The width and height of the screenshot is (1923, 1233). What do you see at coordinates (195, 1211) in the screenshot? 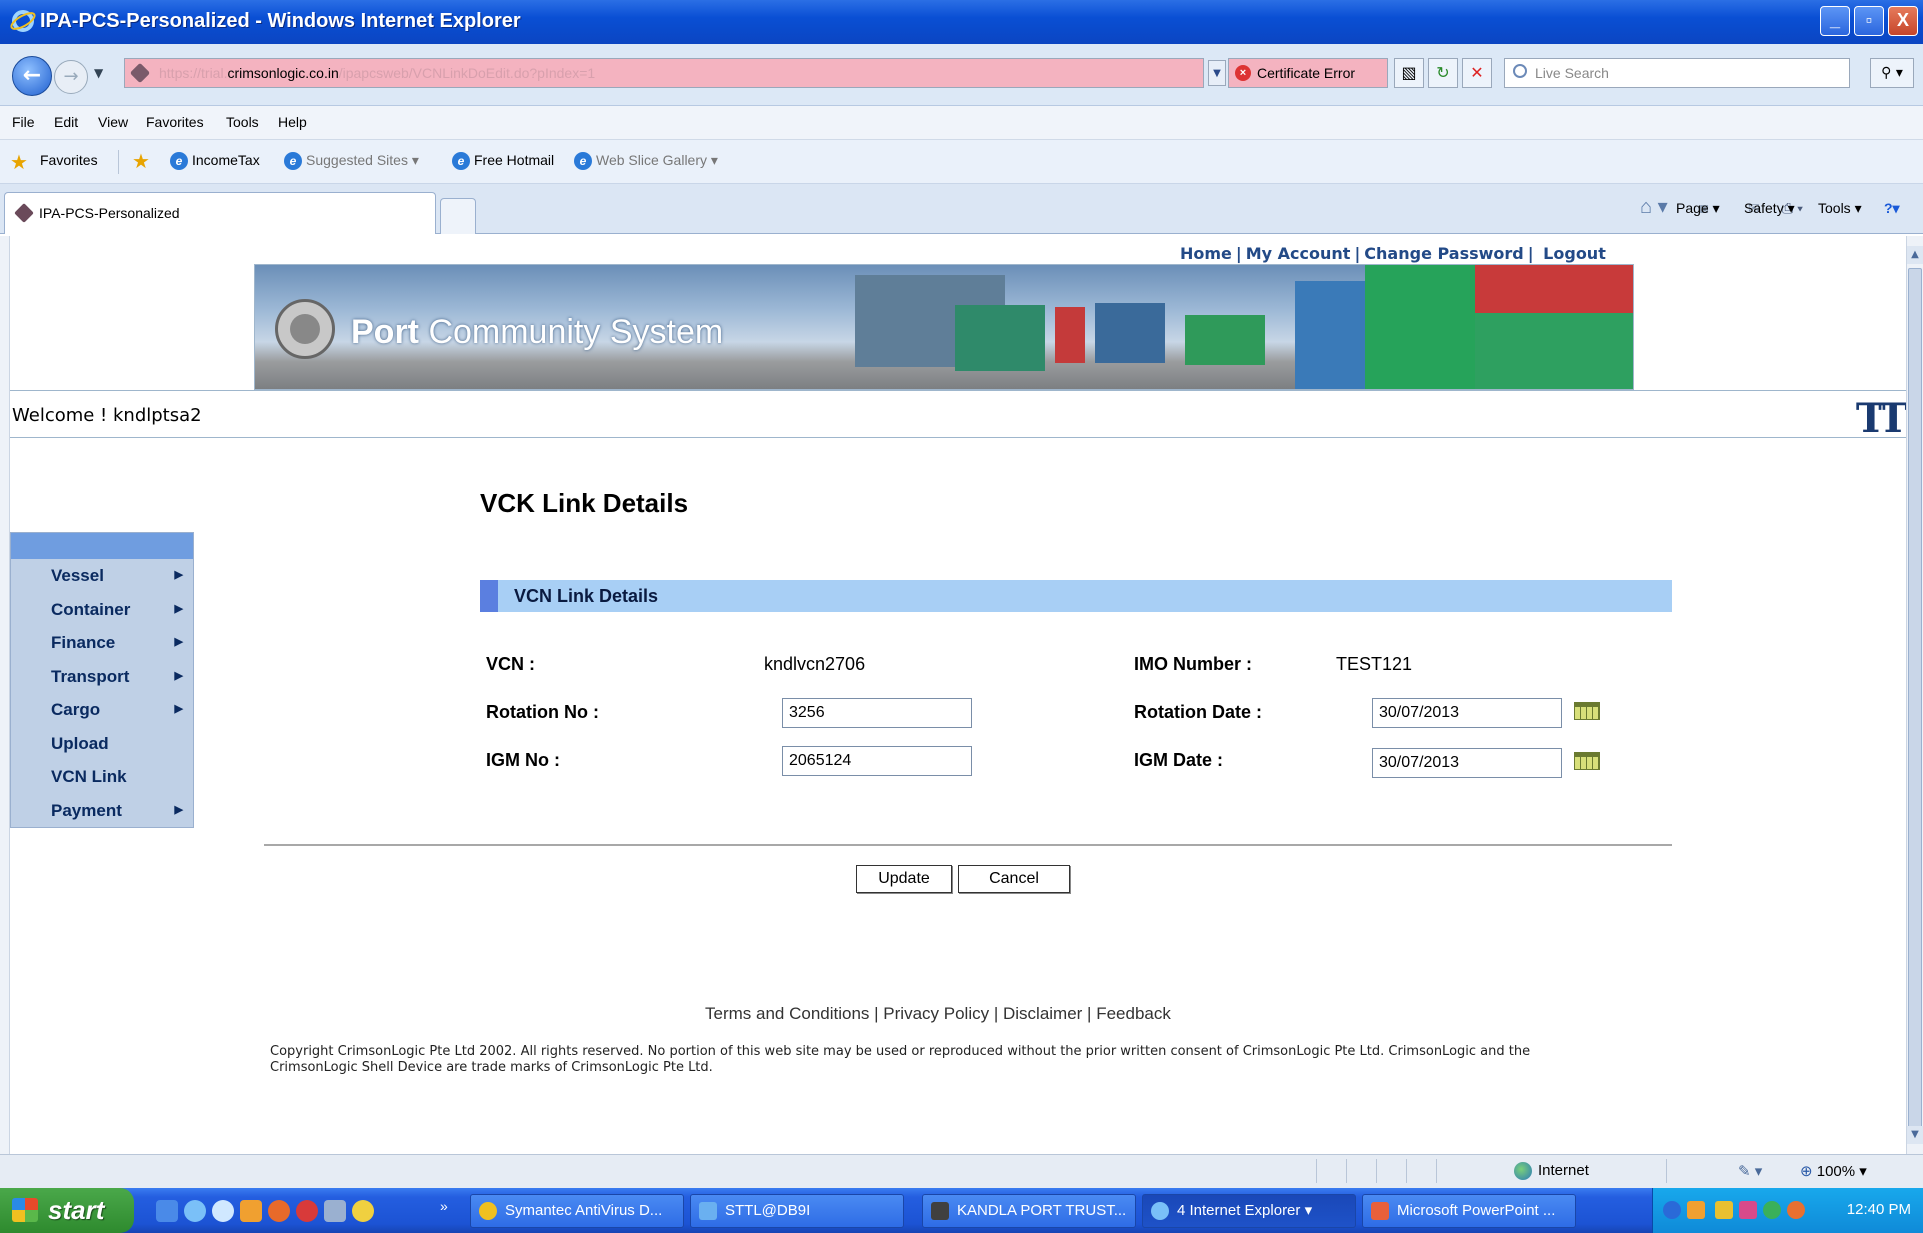
I see `quicklaunch-ie-icon` at bounding box center [195, 1211].